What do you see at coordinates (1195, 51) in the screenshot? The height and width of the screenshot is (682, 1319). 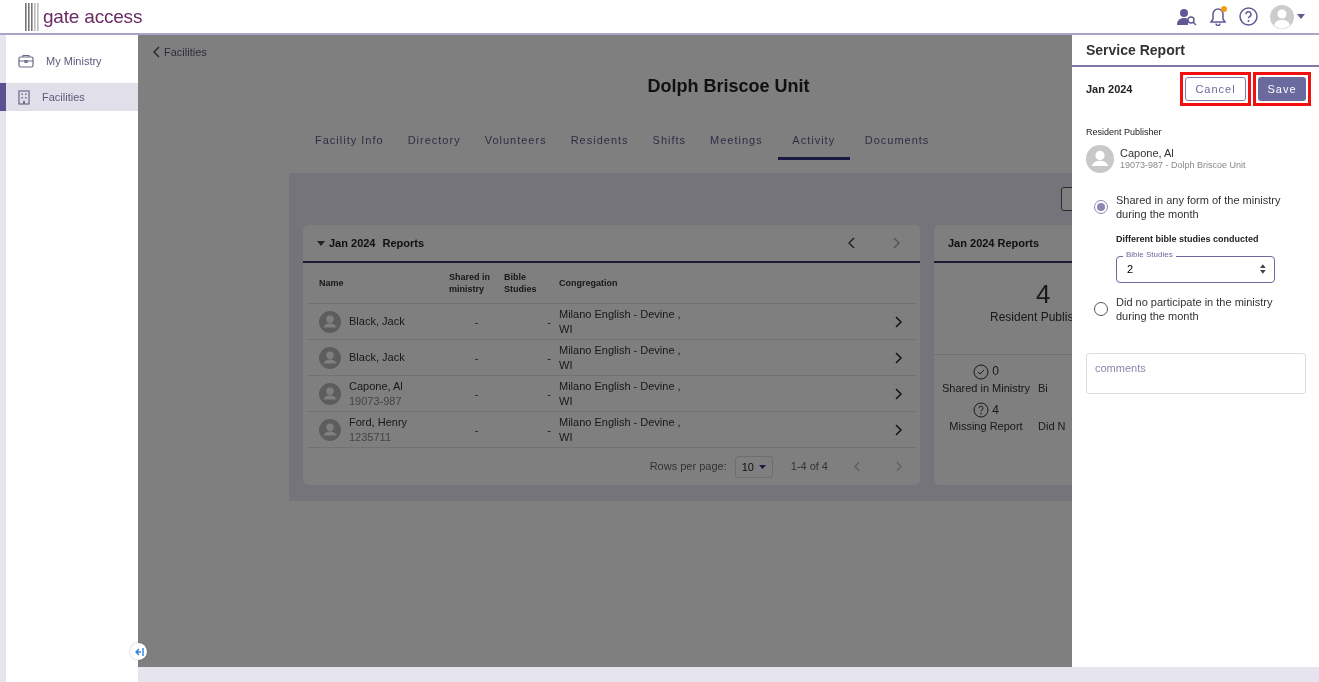 I see `drawer-title: Service Report` at bounding box center [1195, 51].